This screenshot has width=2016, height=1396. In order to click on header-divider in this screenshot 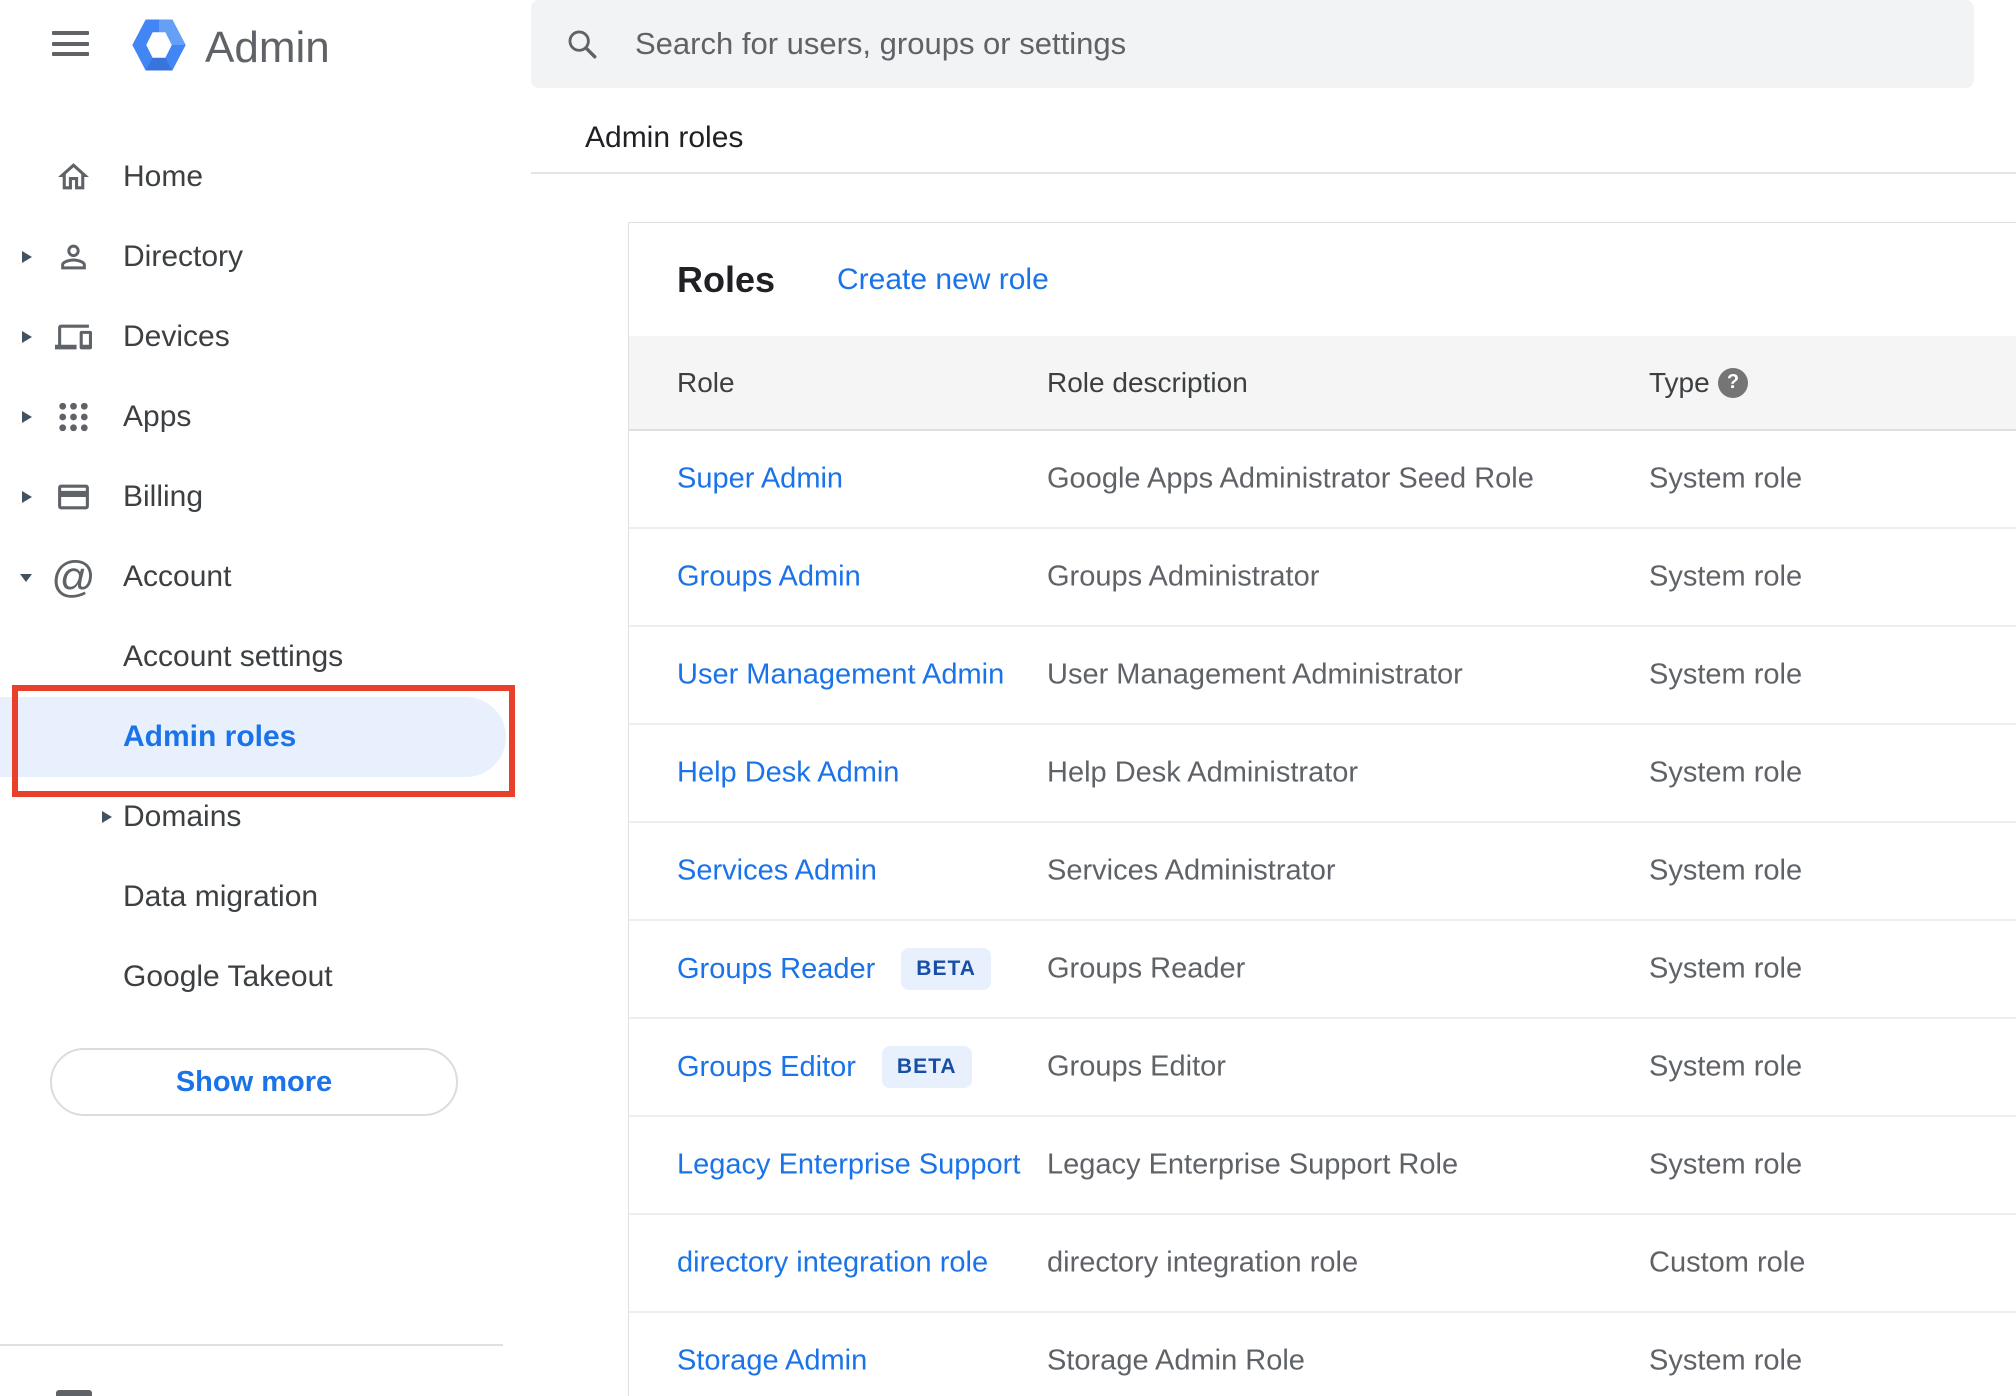, I will do `click(1273, 173)`.